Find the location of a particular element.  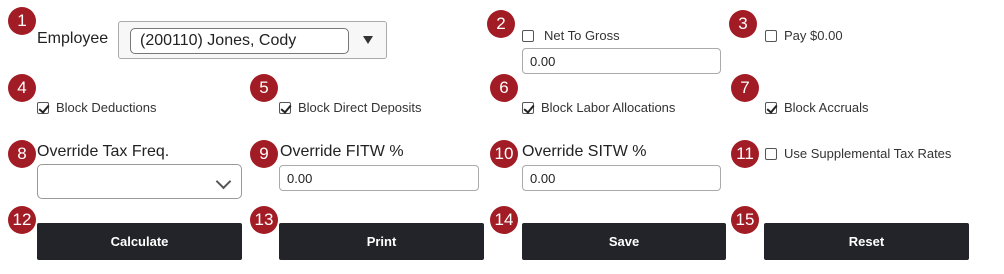

block-direct-deposits-checkbox is located at coordinates (285, 107).